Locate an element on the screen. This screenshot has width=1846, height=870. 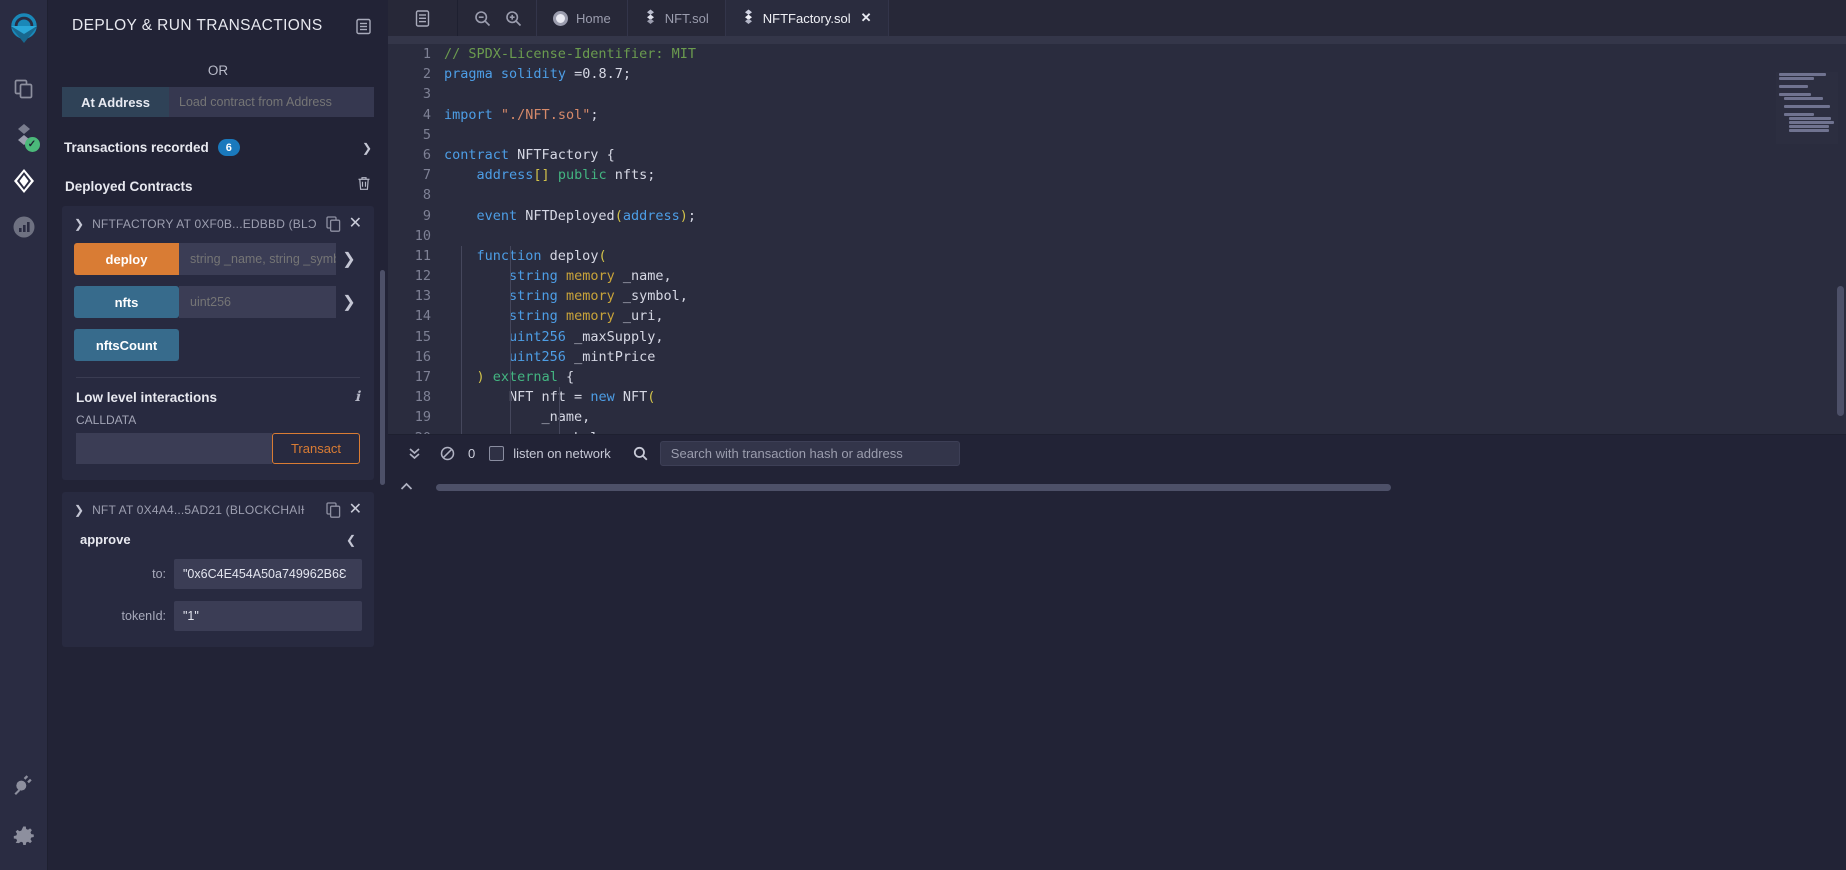
chevron-up-icon: ❮ is located at coordinates (351, 540).